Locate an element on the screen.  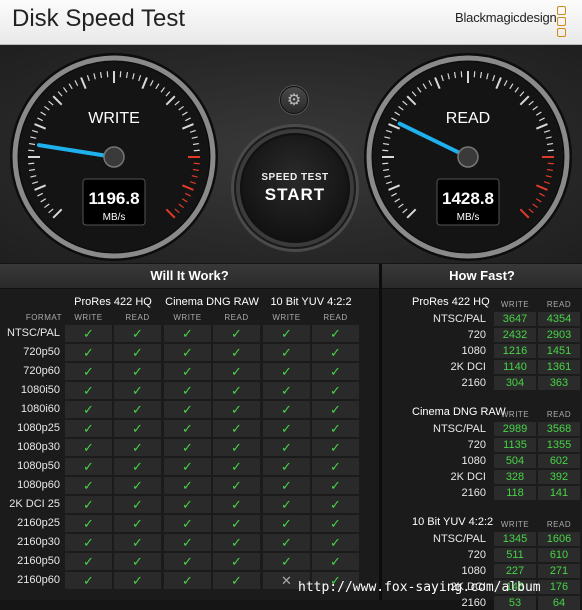
write-fps-value: 118 is located at coordinates (515, 493).